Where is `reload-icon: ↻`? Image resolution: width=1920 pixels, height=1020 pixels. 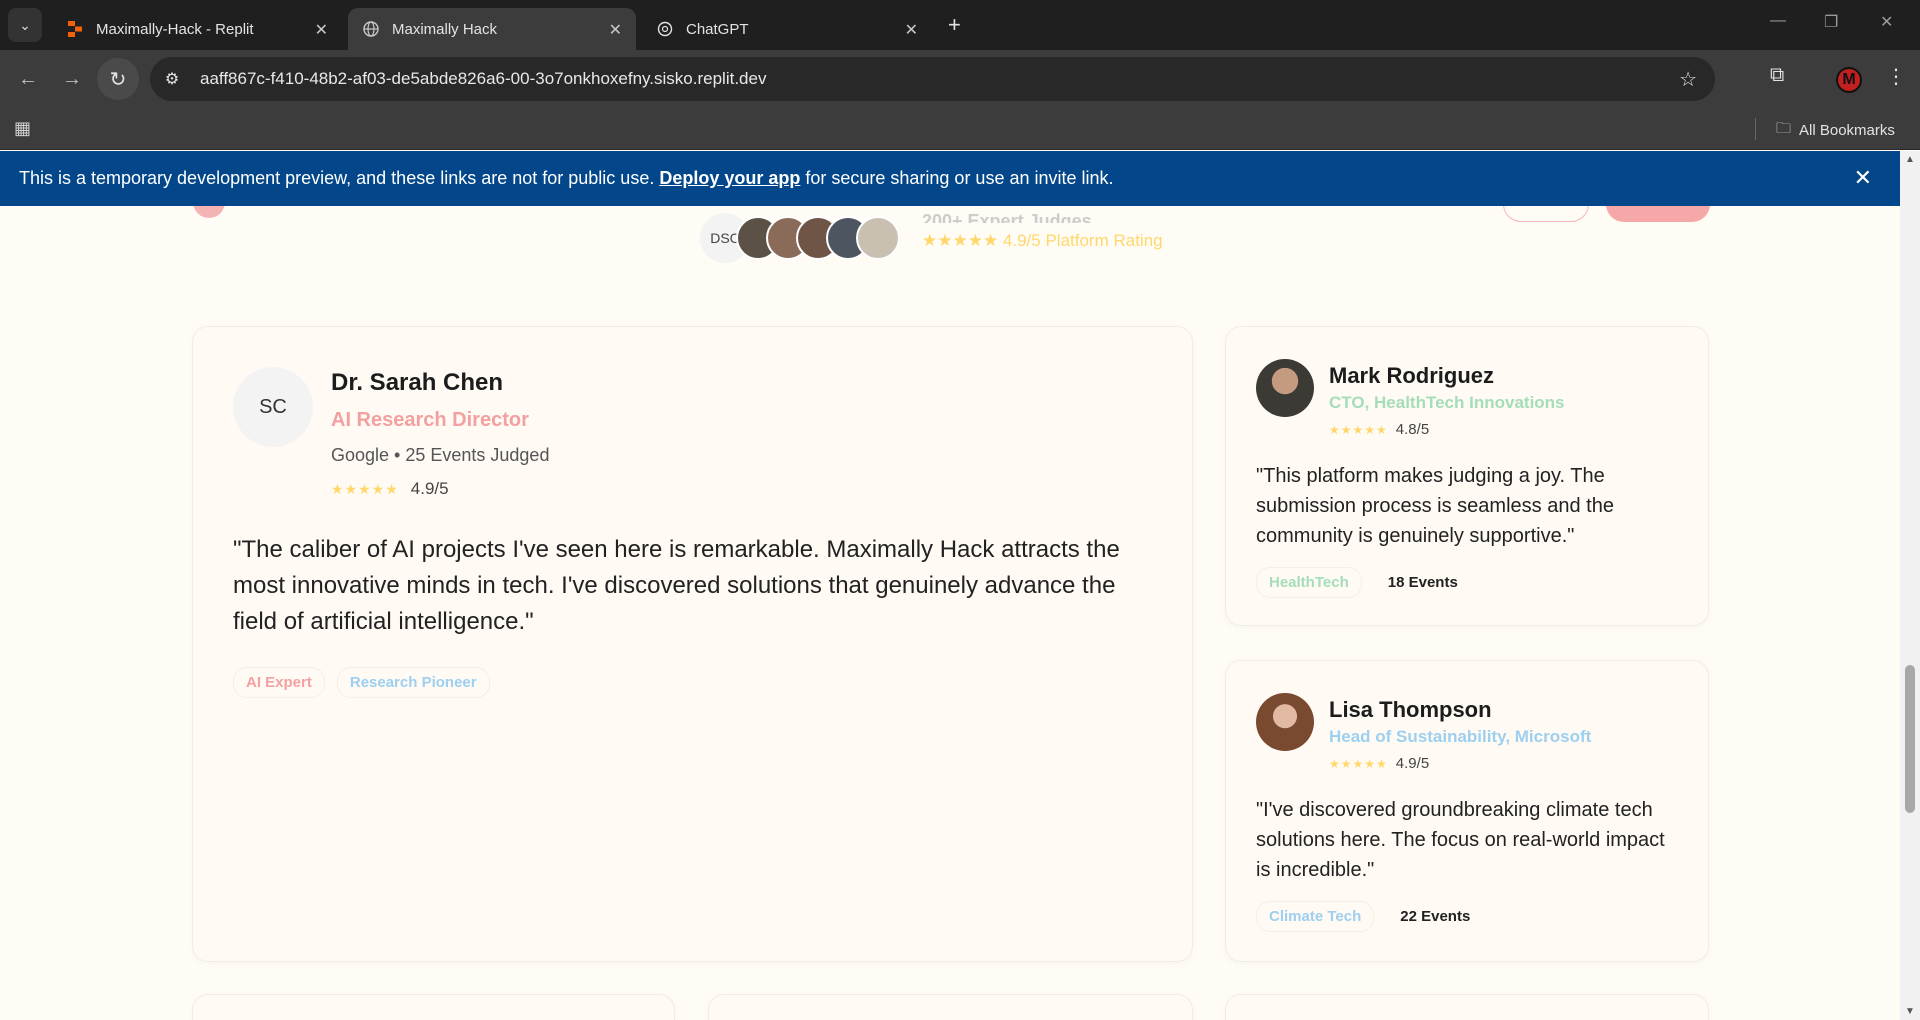 reload-icon: ↻ is located at coordinates (118, 79).